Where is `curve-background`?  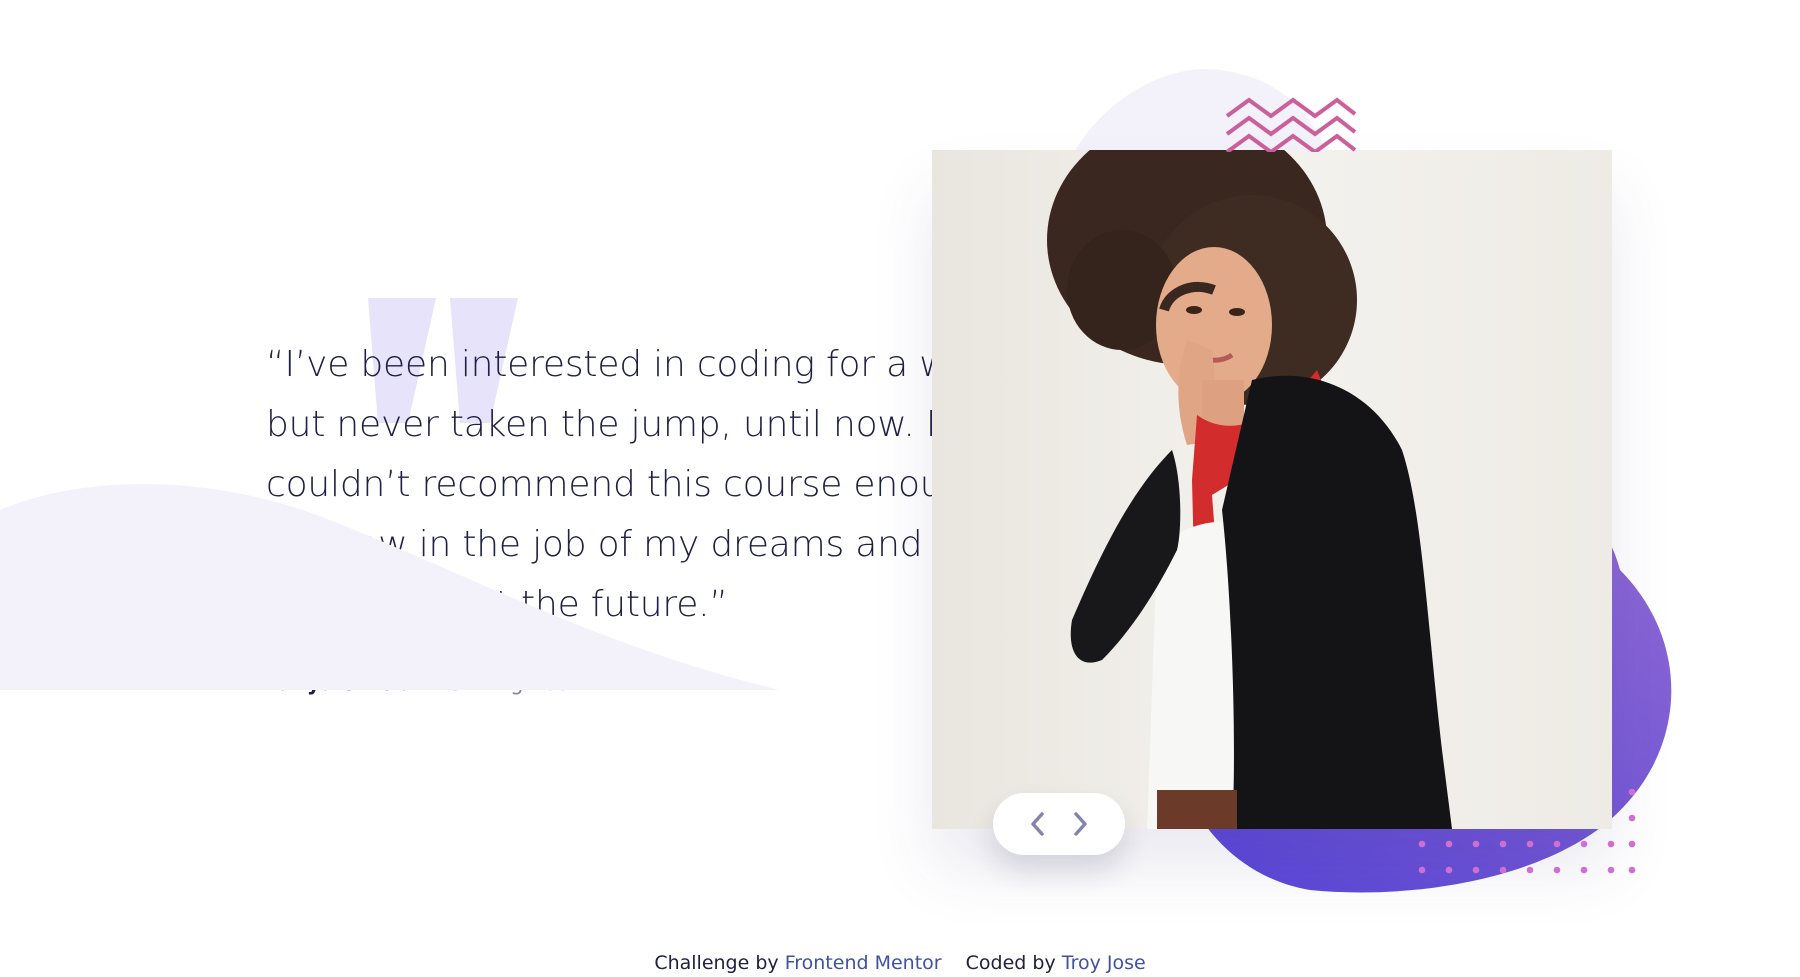 curve-background is located at coordinates (390, 587).